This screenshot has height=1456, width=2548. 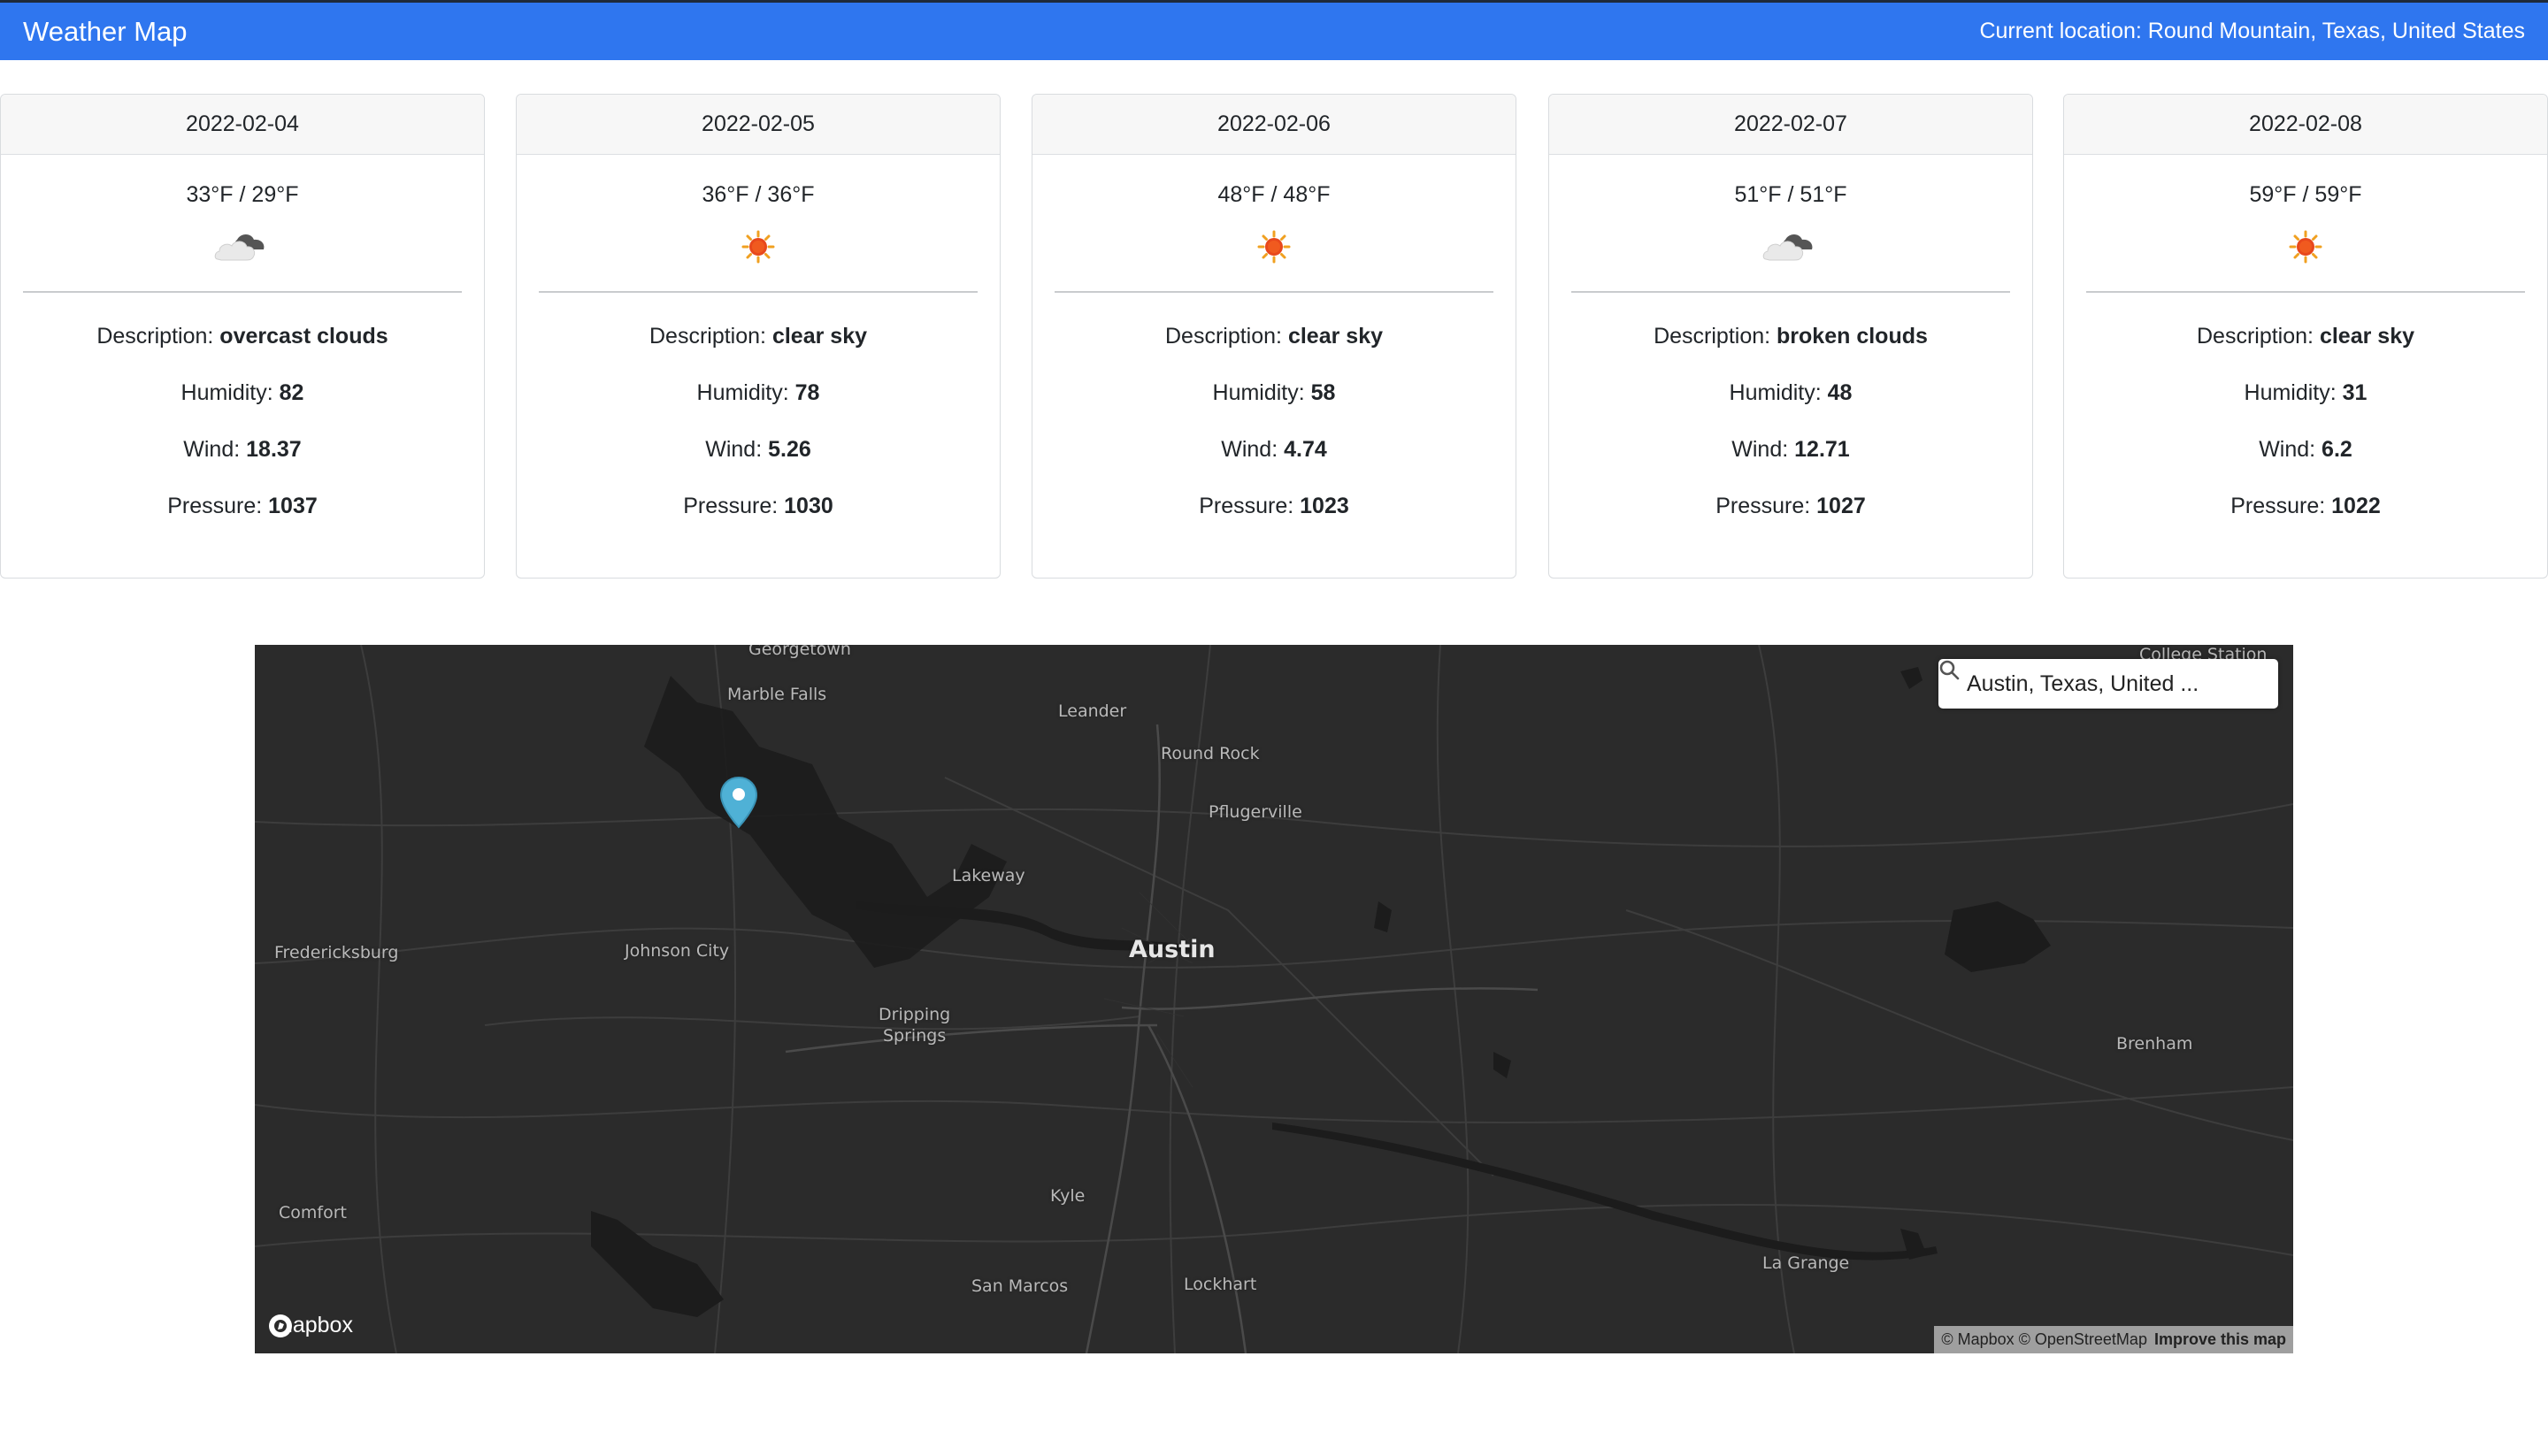 What do you see at coordinates (789, 449) in the screenshot?
I see `wind-value: 5.26` at bounding box center [789, 449].